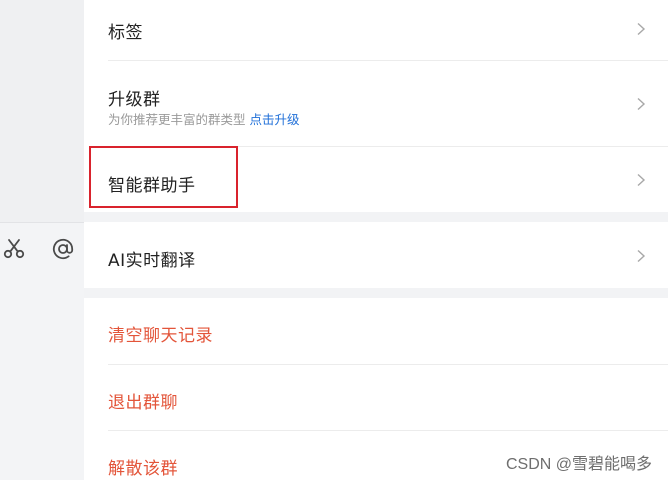 This screenshot has width=668, height=480. Describe the element at coordinates (143, 469) in the screenshot. I see `danger-item-label: 解散该群` at that location.